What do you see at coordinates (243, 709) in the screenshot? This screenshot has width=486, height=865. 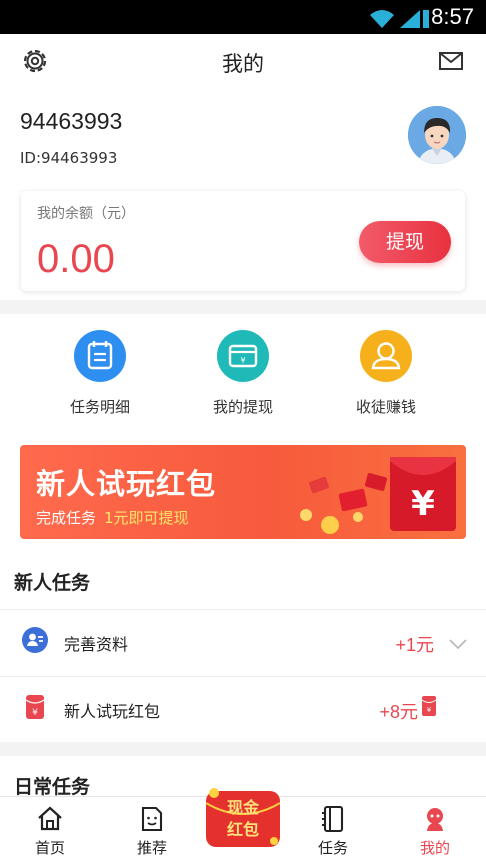 I see `task-row-trial-redpacket: ¥ 新人试玩红包 +8元 ¥` at bounding box center [243, 709].